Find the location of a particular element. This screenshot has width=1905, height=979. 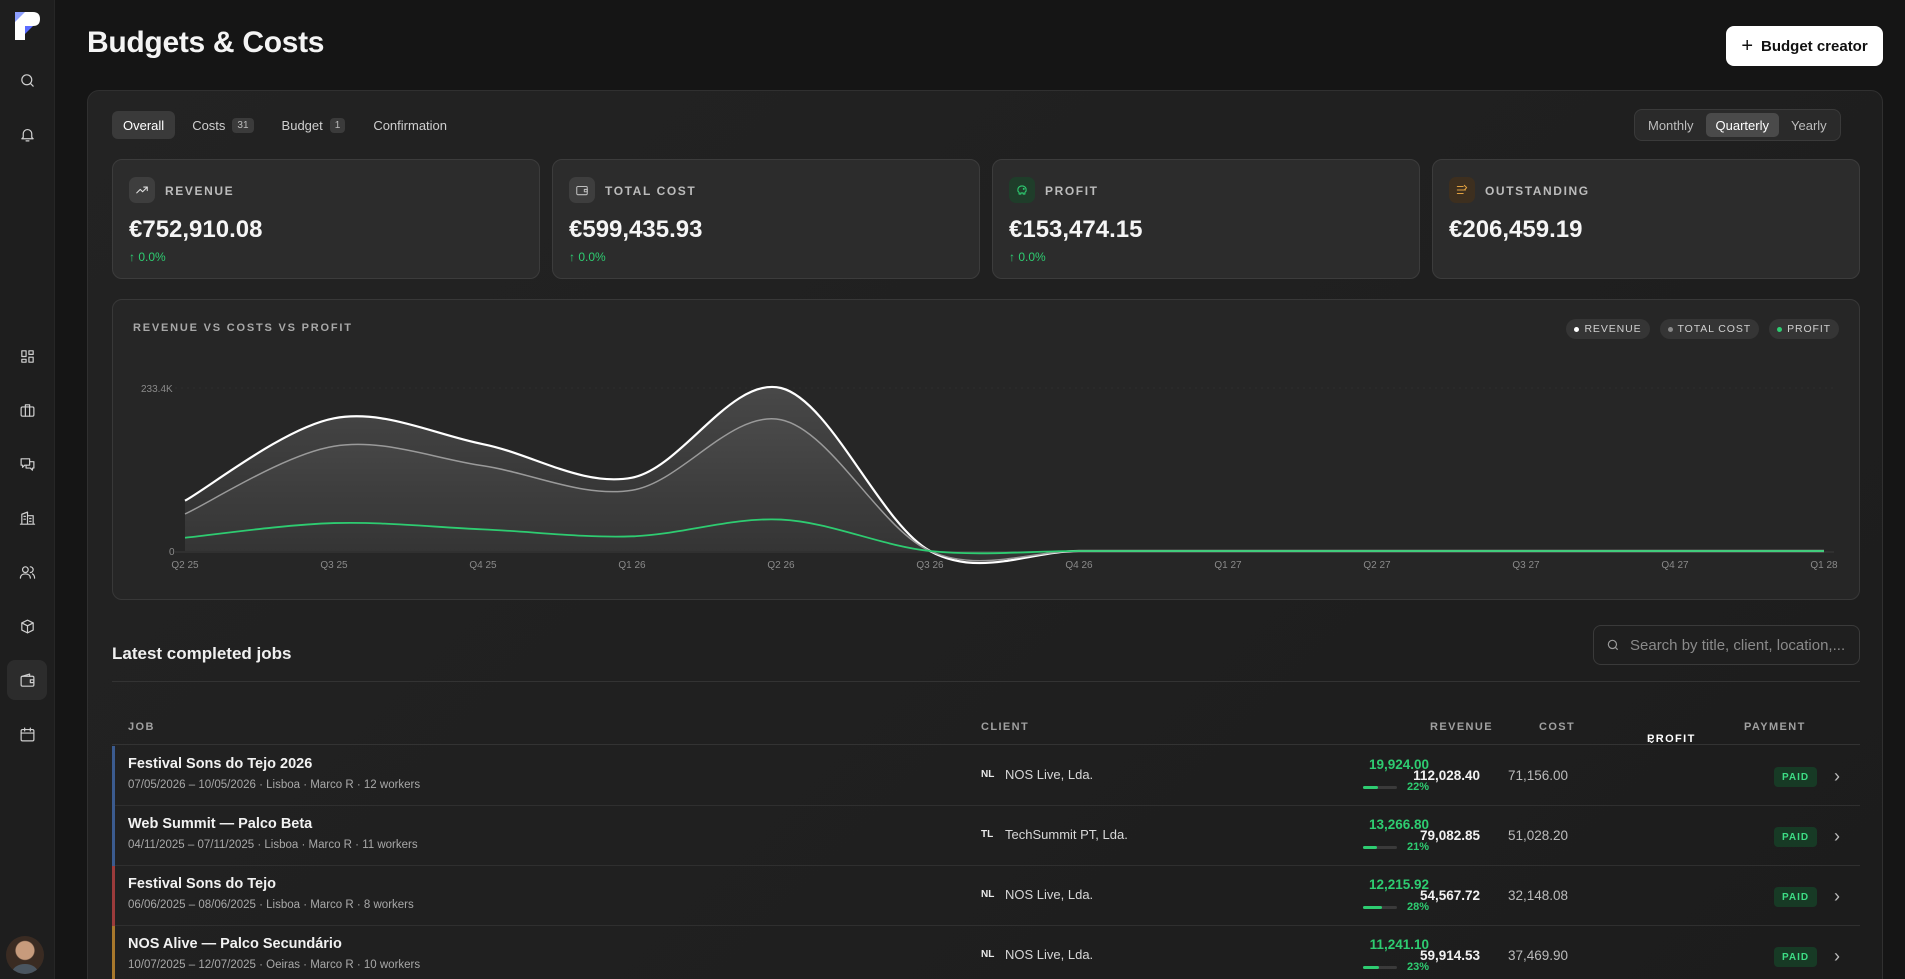

tab-label: Budget is located at coordinates (302, 125).